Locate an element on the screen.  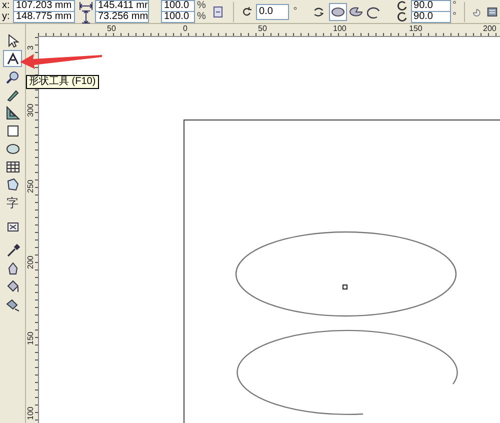
bucket-icon is located at coordinates (13, 287).